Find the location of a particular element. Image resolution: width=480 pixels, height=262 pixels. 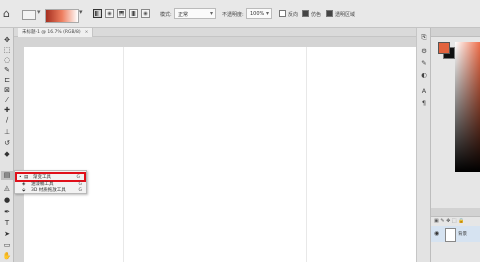

layer-filter-icons: ▣ ✎ ✥ ⬚ 🔒 is located at coordinates (449, 221).